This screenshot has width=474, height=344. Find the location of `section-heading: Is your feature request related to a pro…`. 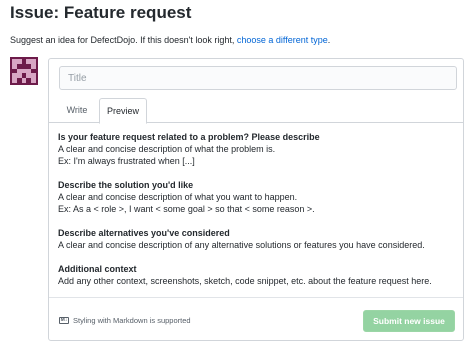

section-heading: Is your feature request related to a pro… is located at coordinates (189, 137).